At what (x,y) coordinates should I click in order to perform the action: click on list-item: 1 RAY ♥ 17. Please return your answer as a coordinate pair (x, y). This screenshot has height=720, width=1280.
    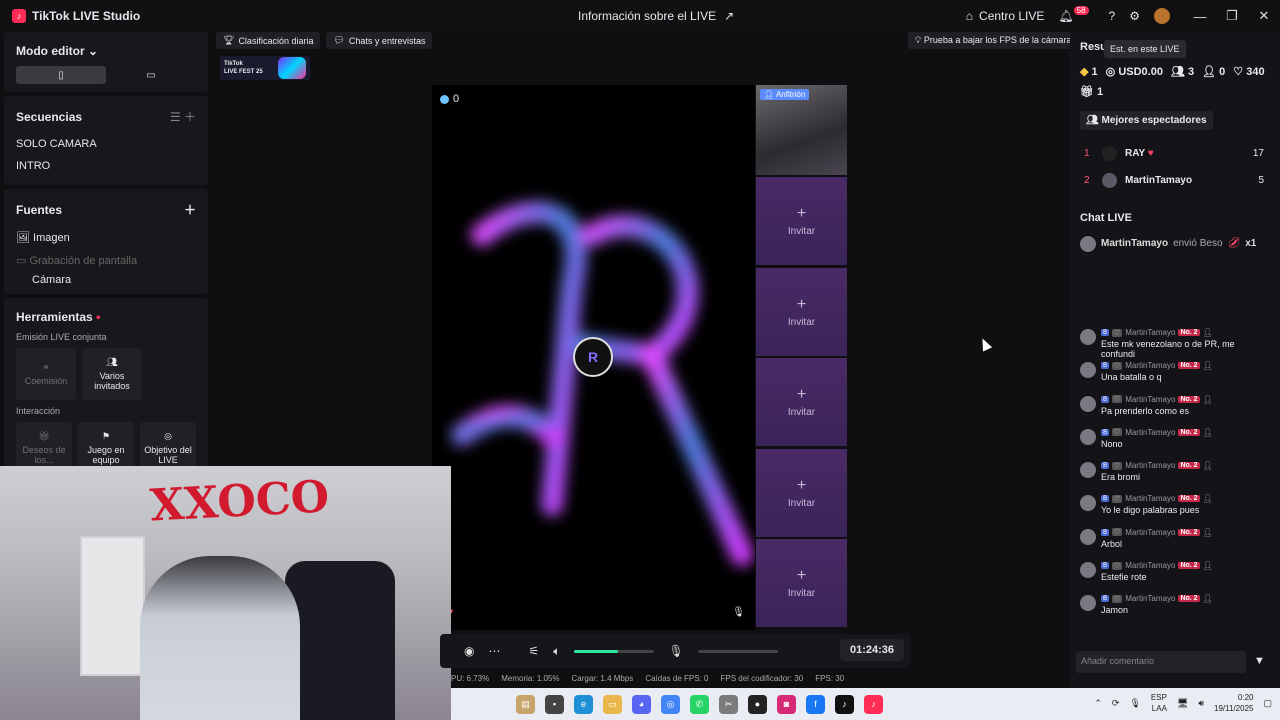
    Looking at the image, I should click on (1174, 153).